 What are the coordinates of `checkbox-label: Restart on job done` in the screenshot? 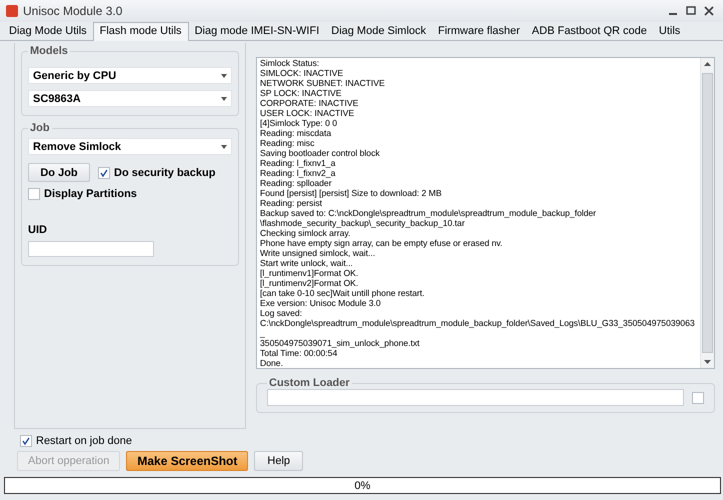 It's located at (84, 441).